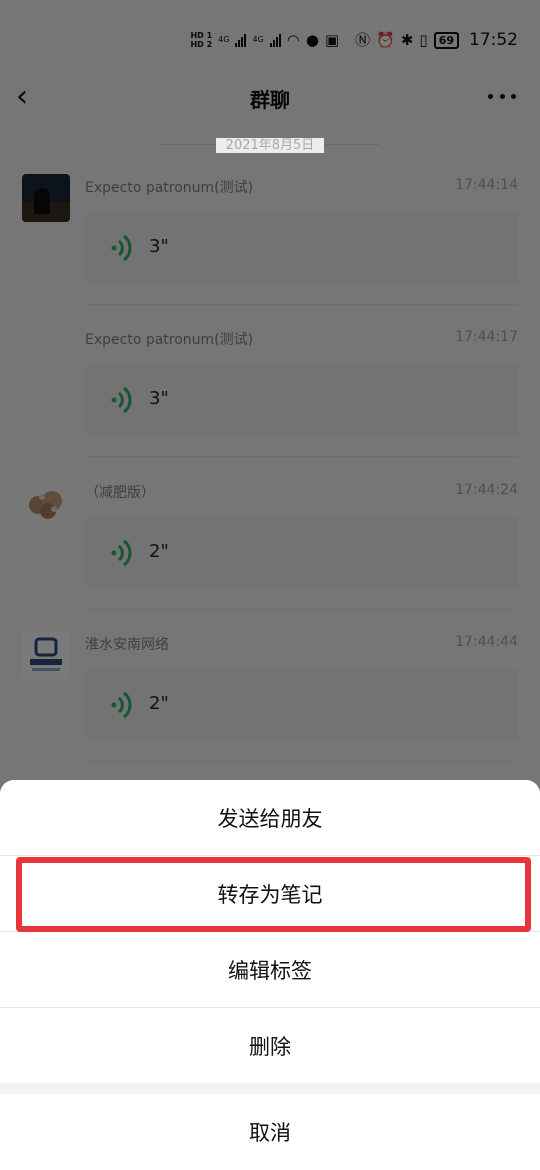 The image size is (540, 1170). Describe the element at coordinates (270, 970) in the screenshot. I see `edit-tags-button: 编辑标签` at that location.